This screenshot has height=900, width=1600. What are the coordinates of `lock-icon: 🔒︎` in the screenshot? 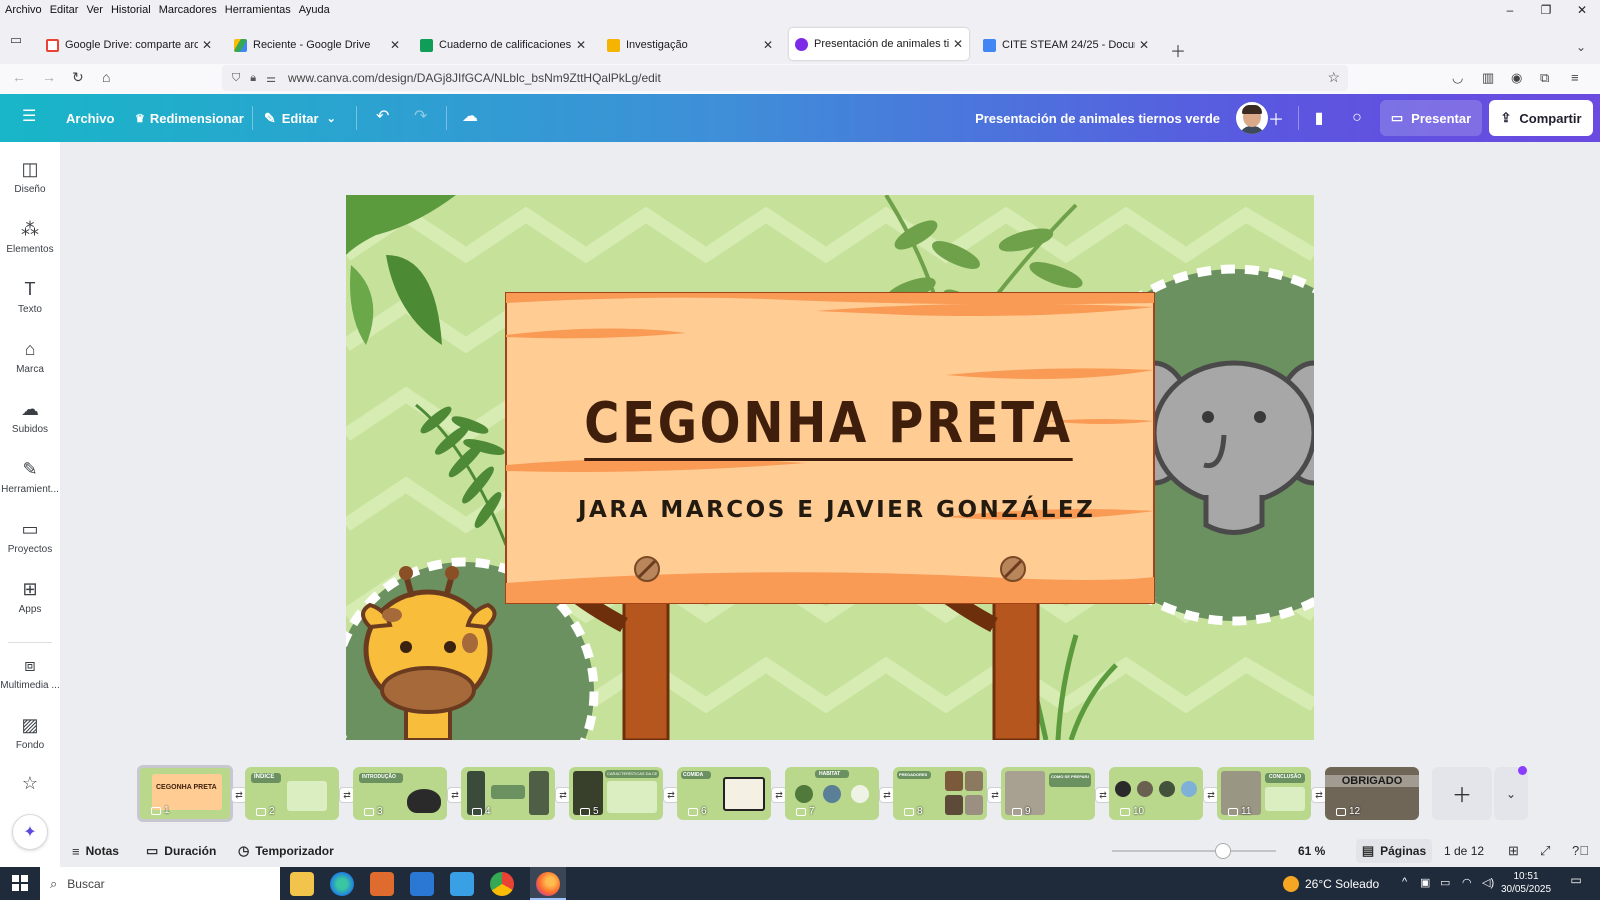 It's located at (253, 78).